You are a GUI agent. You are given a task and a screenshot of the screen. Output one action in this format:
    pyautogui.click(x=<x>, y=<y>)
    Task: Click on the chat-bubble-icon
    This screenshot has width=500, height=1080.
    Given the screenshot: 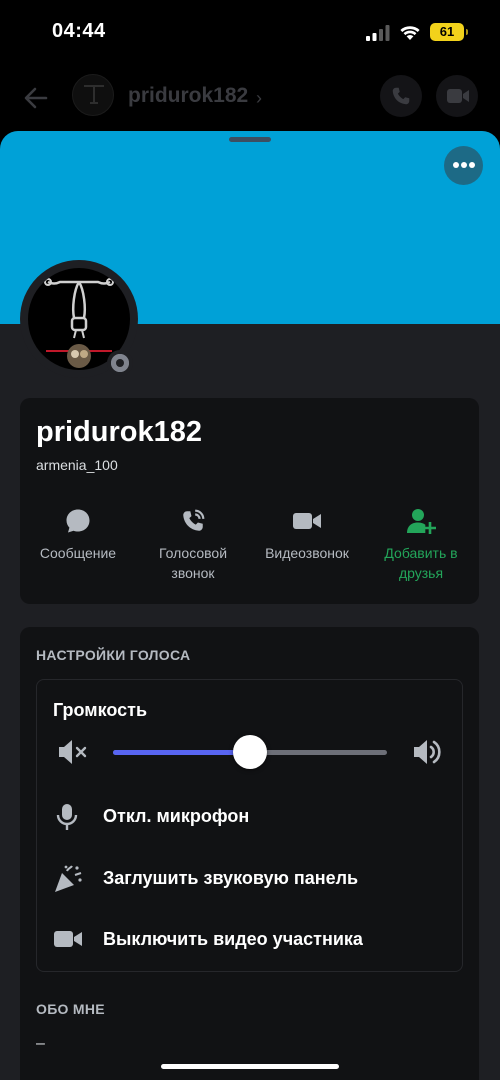 What is the action you would take?
    pyautogui.click(x=78, y=521)
    